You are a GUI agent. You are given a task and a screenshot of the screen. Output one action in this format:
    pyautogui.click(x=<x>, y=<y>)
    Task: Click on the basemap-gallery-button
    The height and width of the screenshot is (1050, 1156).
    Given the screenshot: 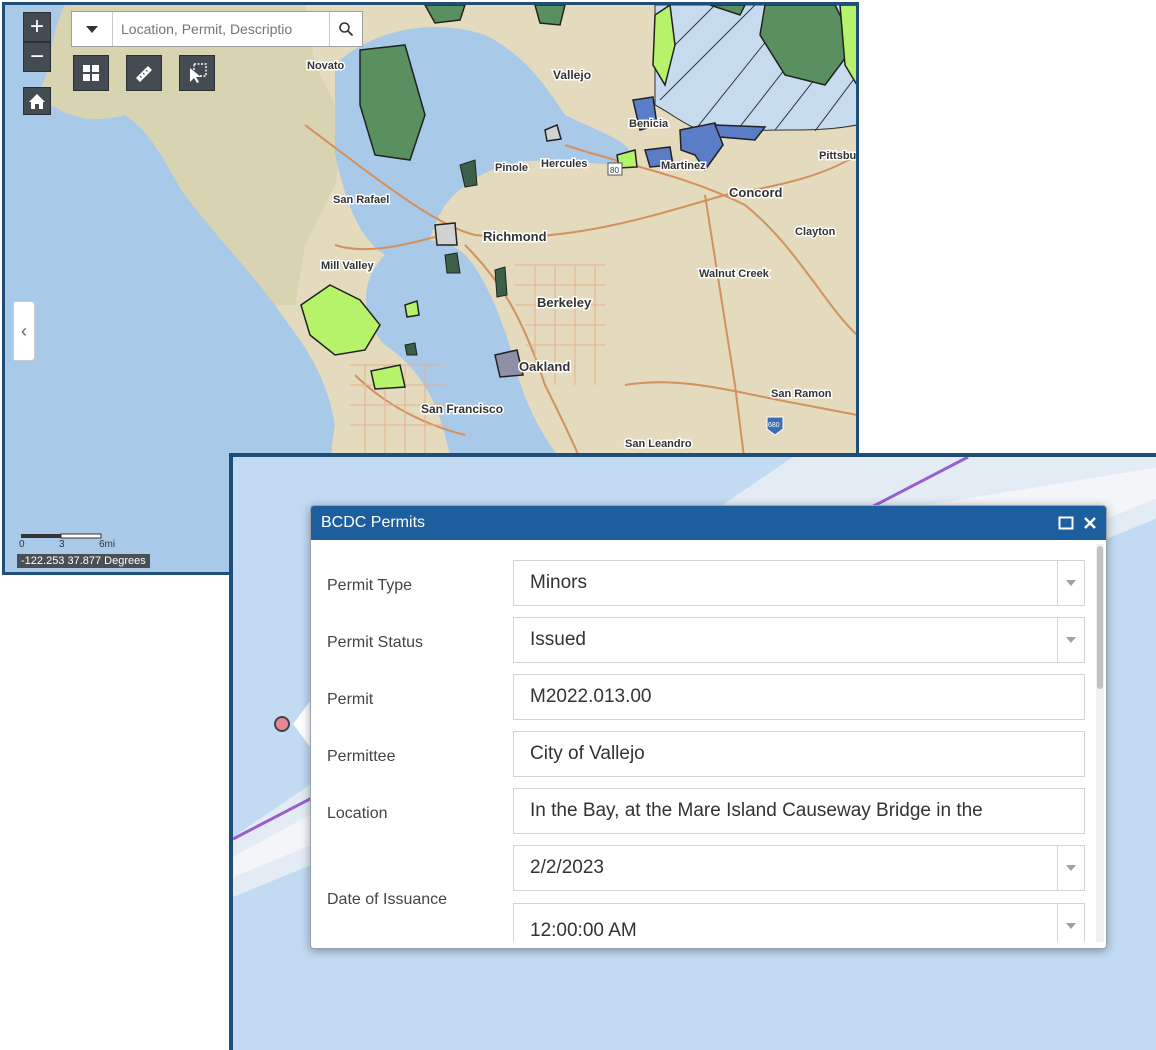 What is the action you would take?
    pyautogui.click(x=91, y=73)
    